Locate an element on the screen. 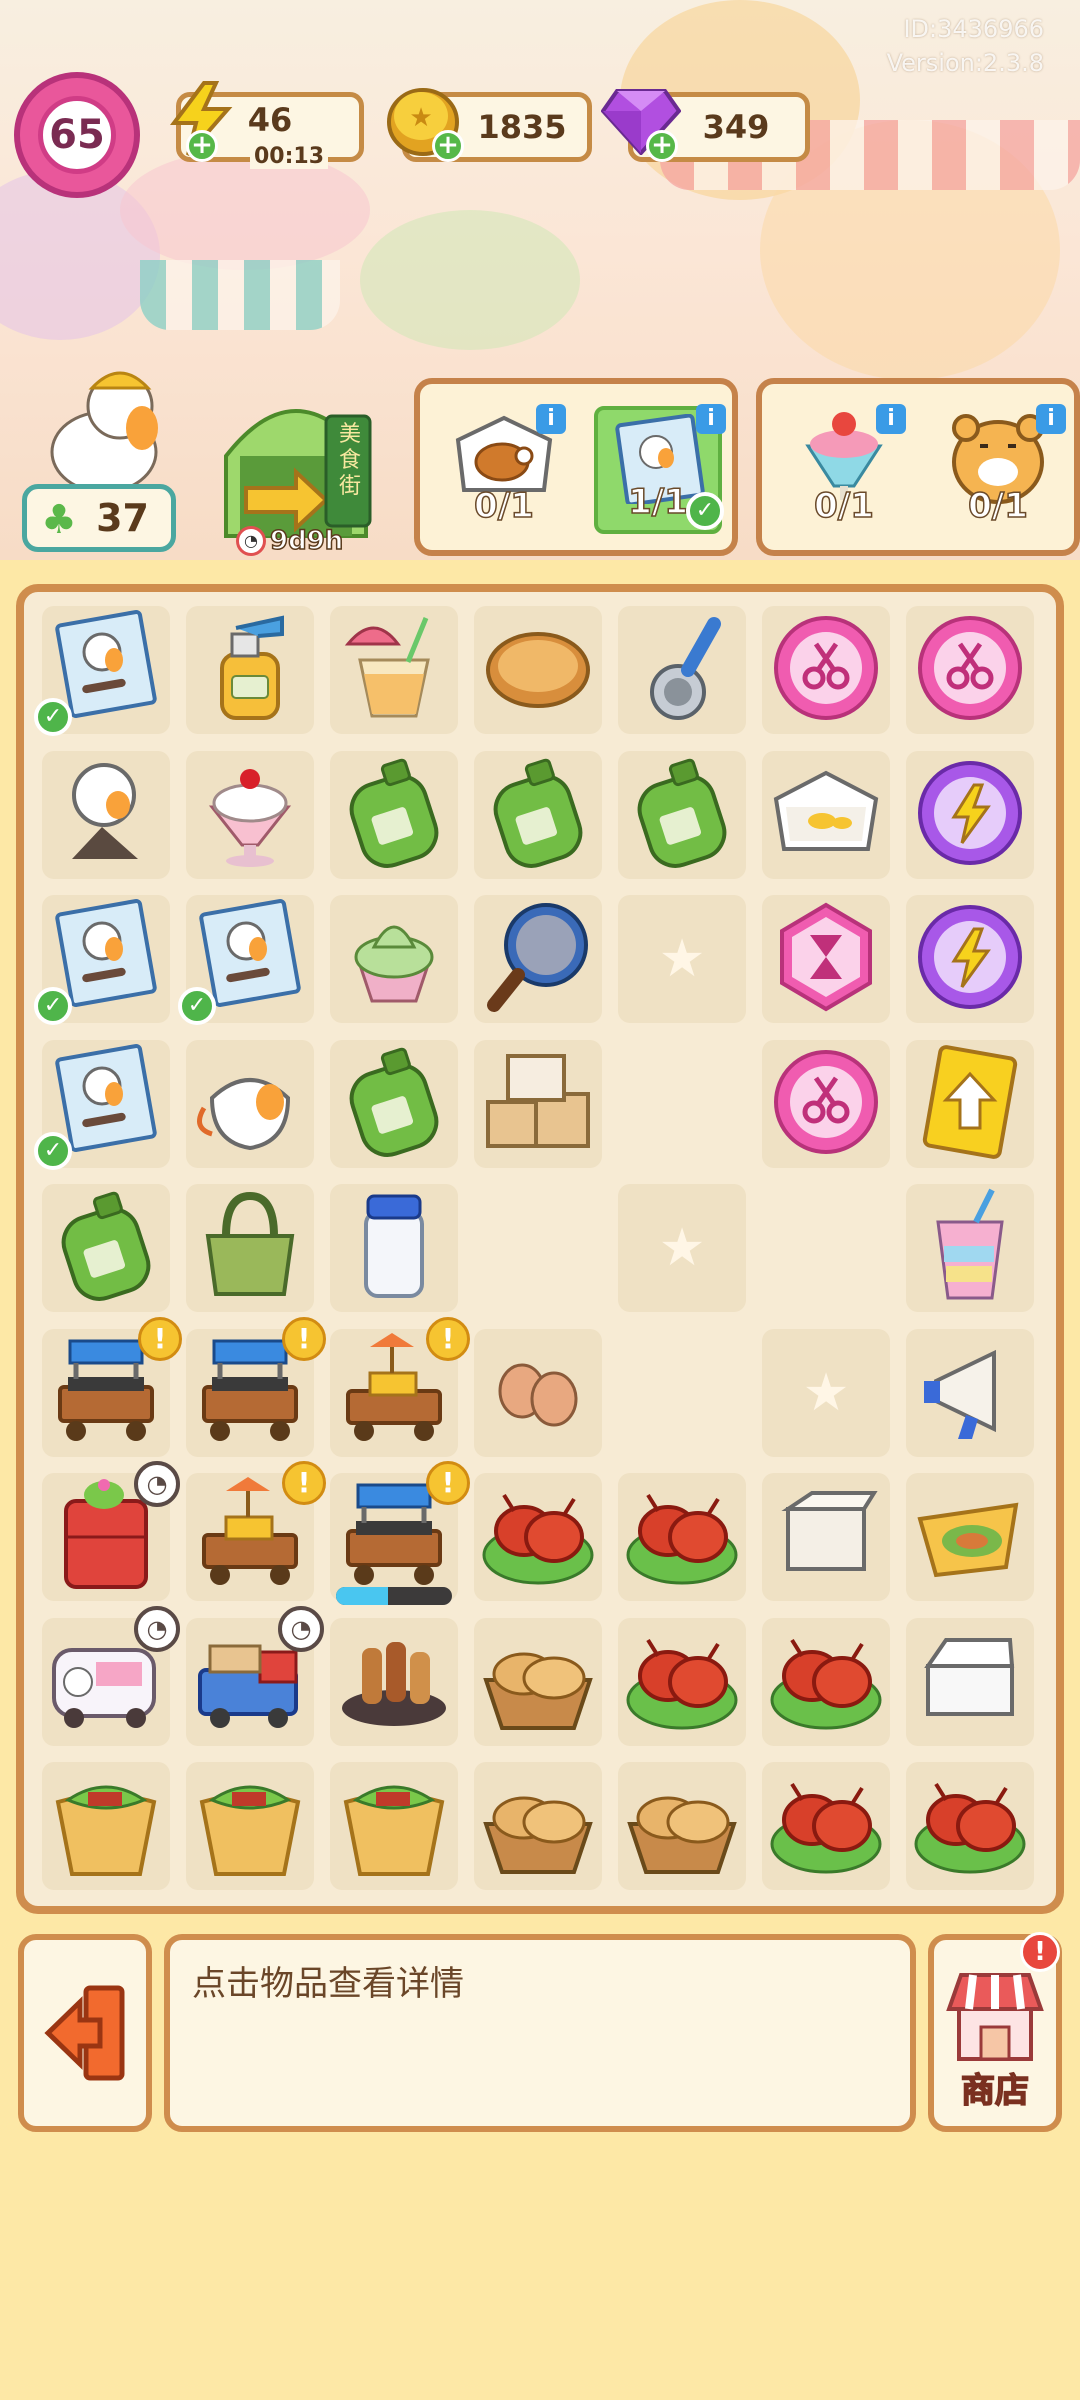  hint-panel: 点击物品查看详情 is located at coordinates (540, 2033).